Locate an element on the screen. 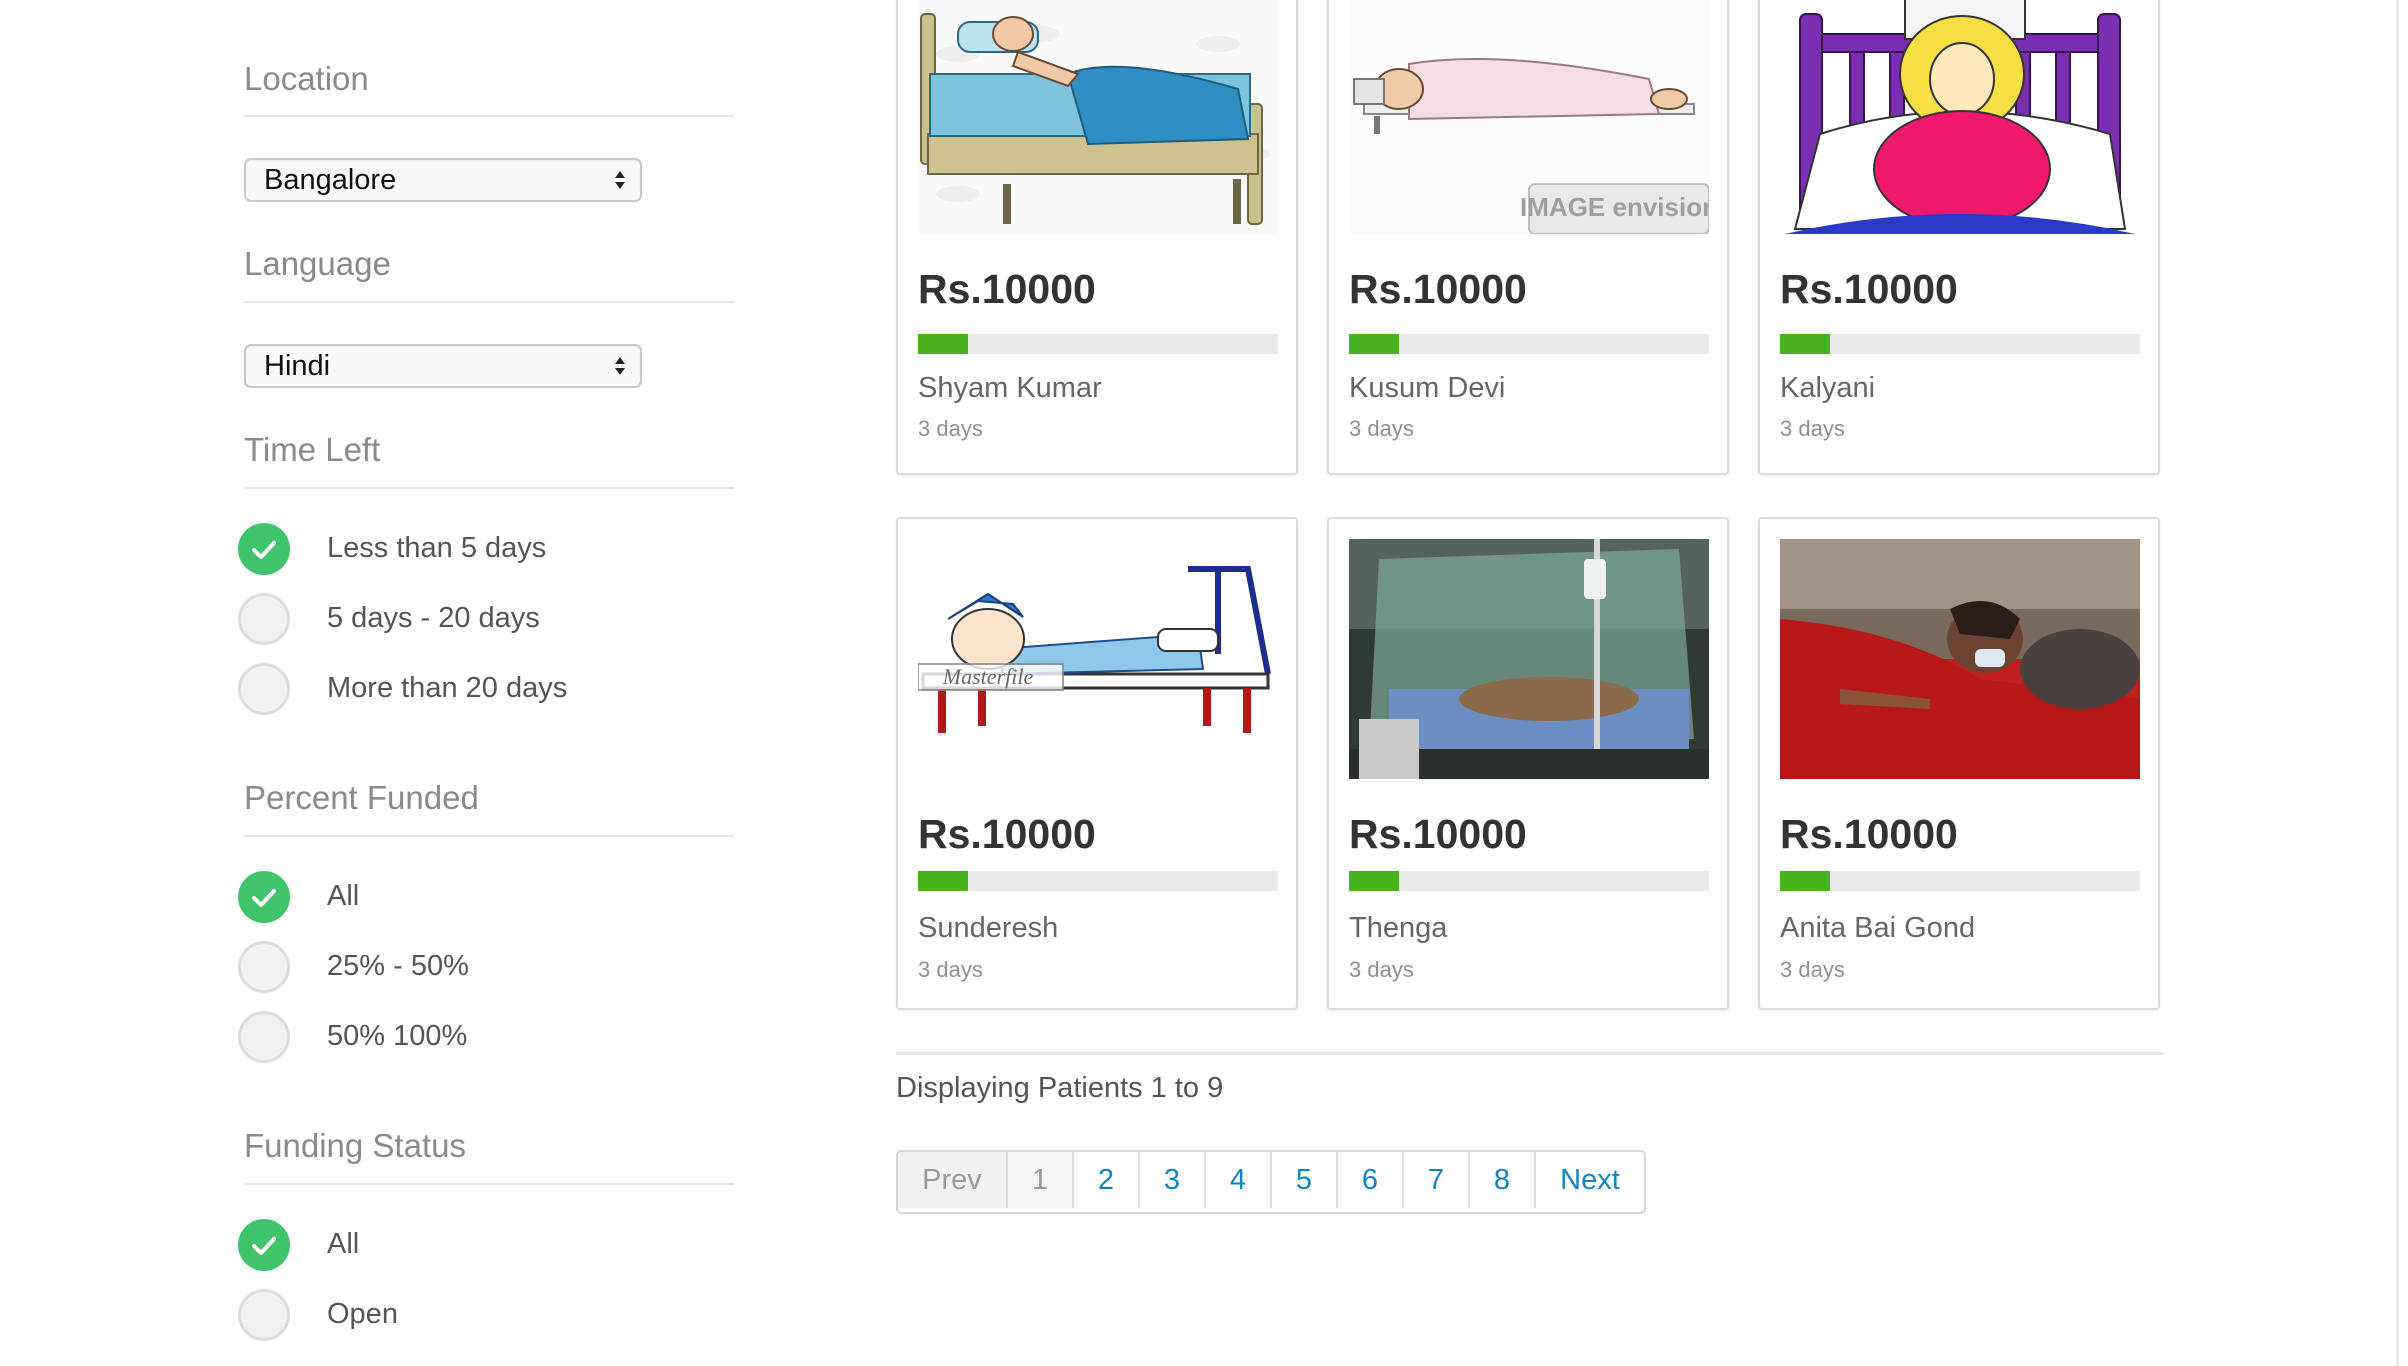  results-count-text: Displaying Patients 1 to 9 is located at coordinates (1060, 1088).